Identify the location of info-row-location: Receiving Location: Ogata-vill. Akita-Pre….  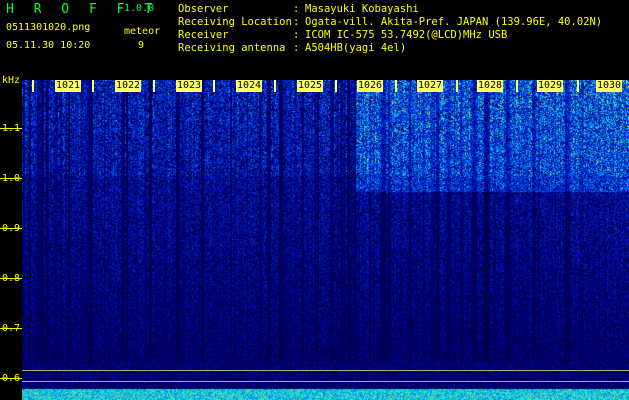
(390, 22).